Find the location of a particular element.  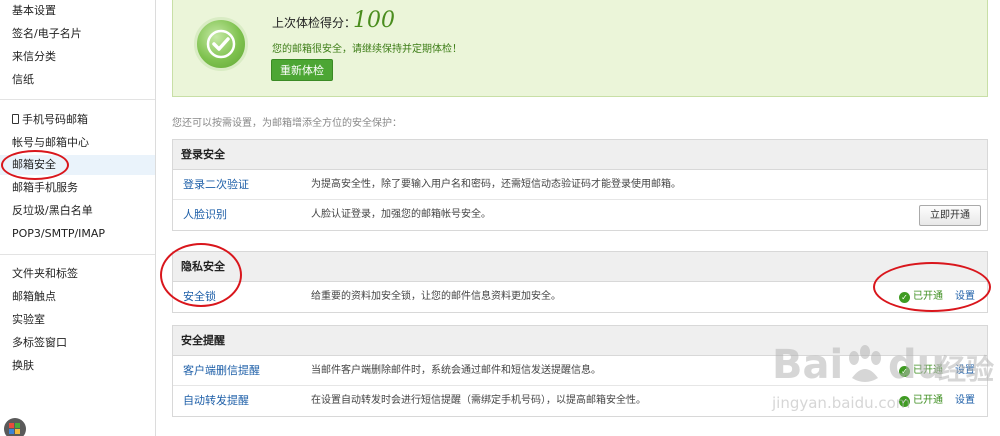

enable-now-button: 立即开通 is located at coordinates (950, 215).